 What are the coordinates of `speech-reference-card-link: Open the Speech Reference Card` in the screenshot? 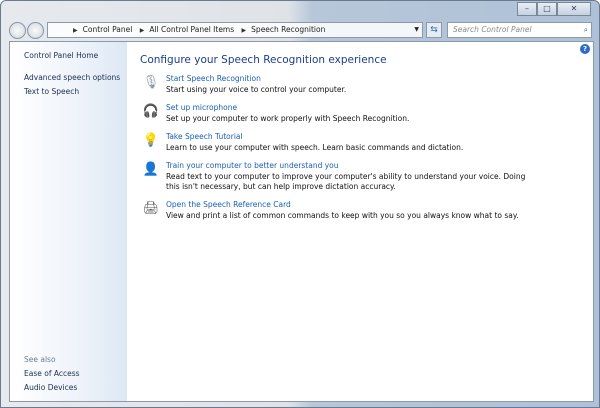 It's located at (228, 204).